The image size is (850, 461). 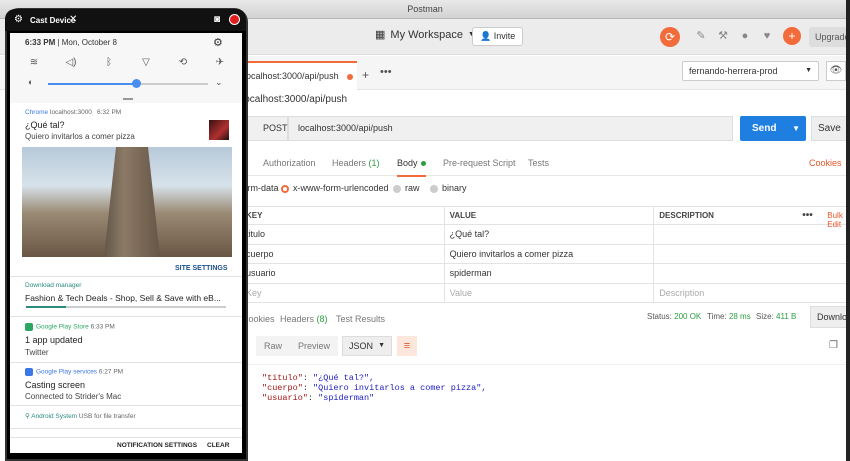 I want to click on row-value: ¿Qué tal?, so click(x=549, y=234).